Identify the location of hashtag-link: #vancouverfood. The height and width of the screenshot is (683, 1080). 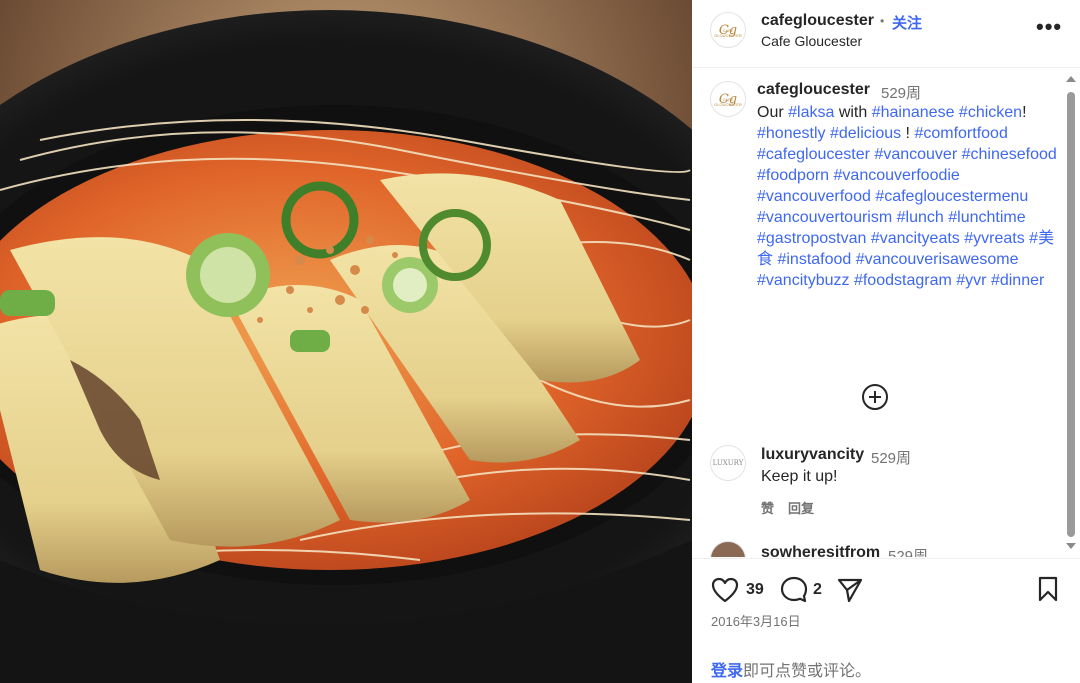
(814, 196).